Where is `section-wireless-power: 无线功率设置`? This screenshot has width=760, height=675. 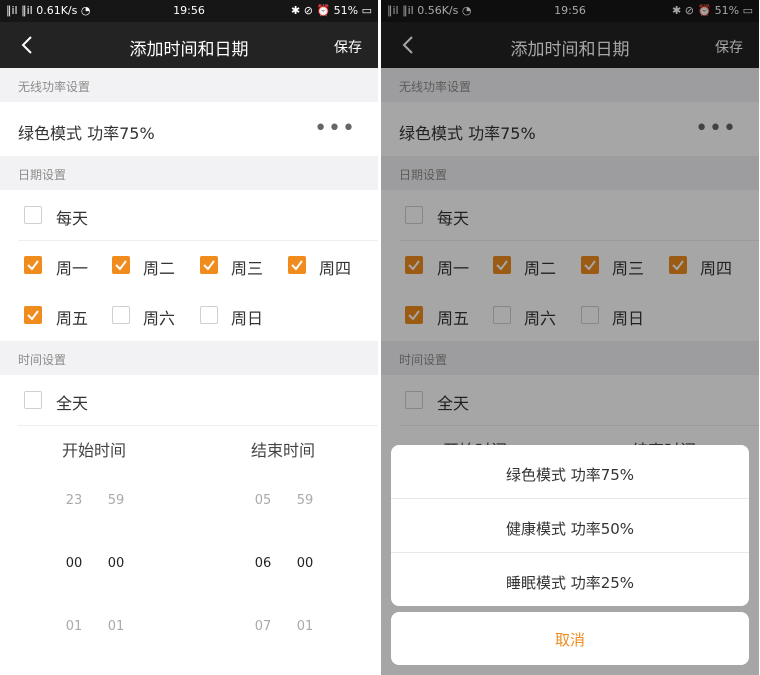 section-wireless-power: 无线功率设置 is located at coordinates (189, 85).